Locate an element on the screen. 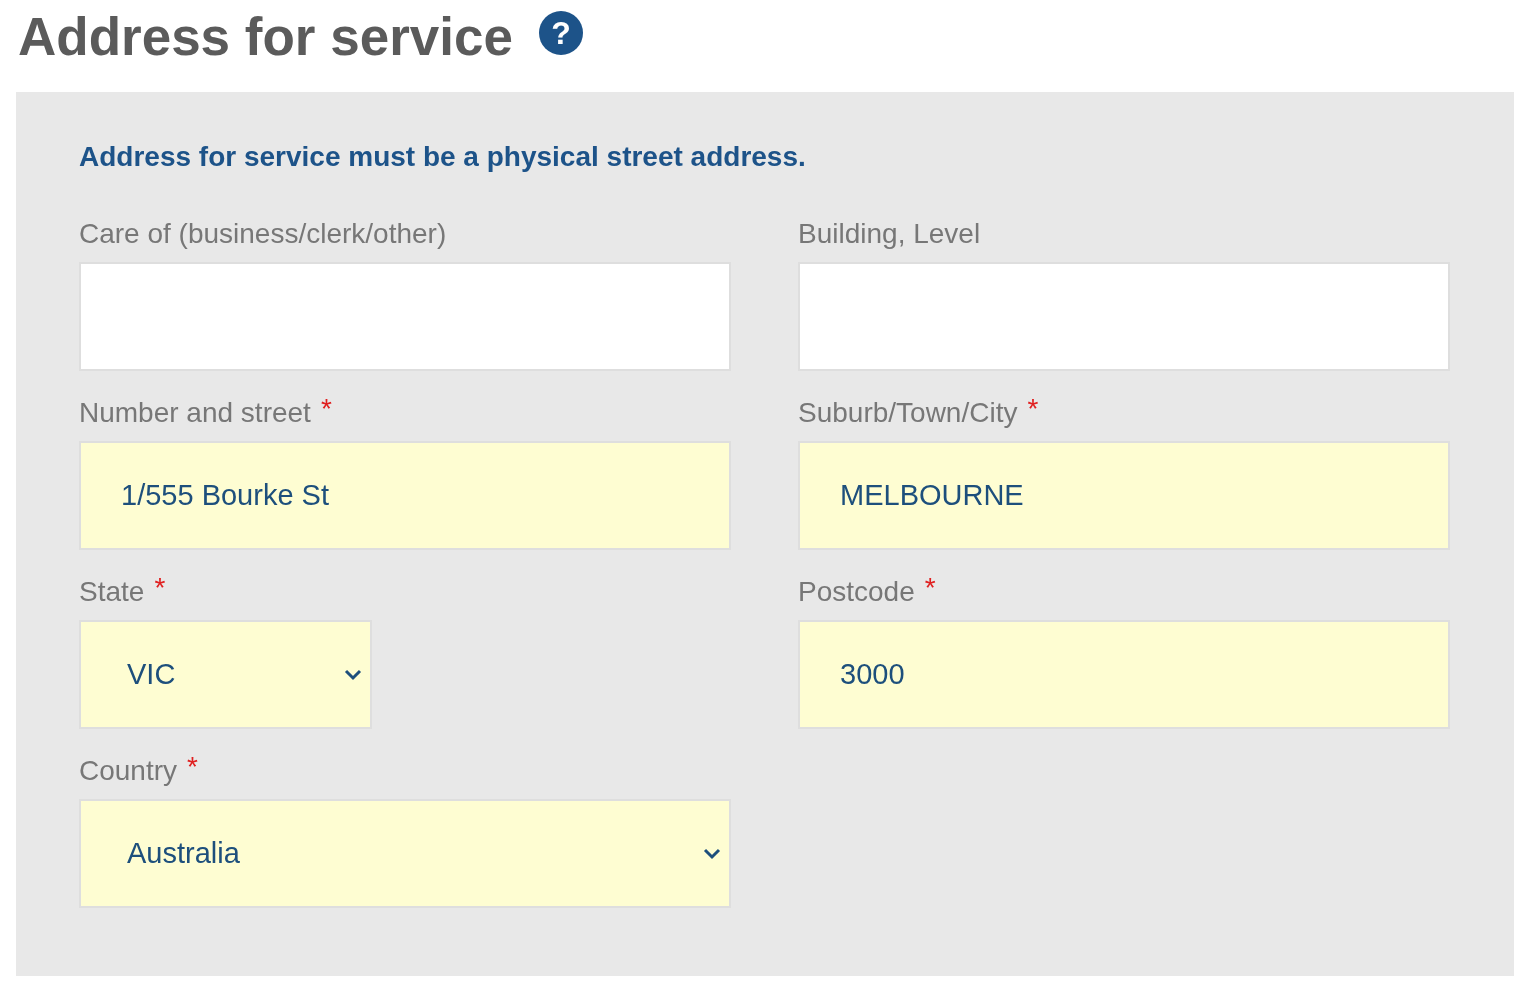  field-label: Postcode is located at coordinates (856, 592).